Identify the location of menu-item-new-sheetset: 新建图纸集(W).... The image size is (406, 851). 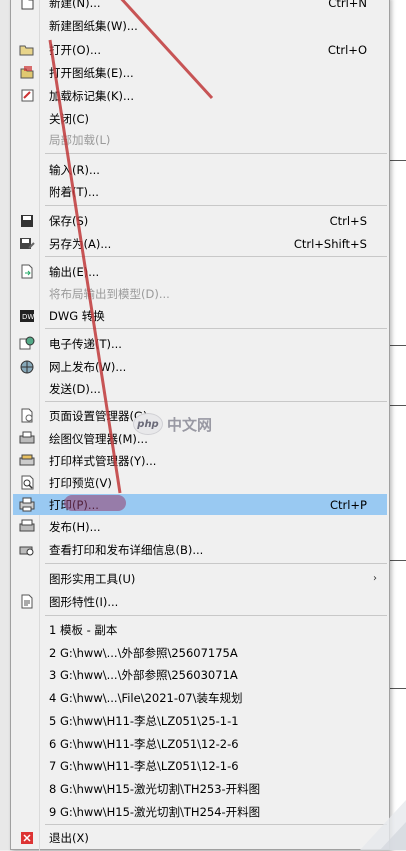
(200, 25).